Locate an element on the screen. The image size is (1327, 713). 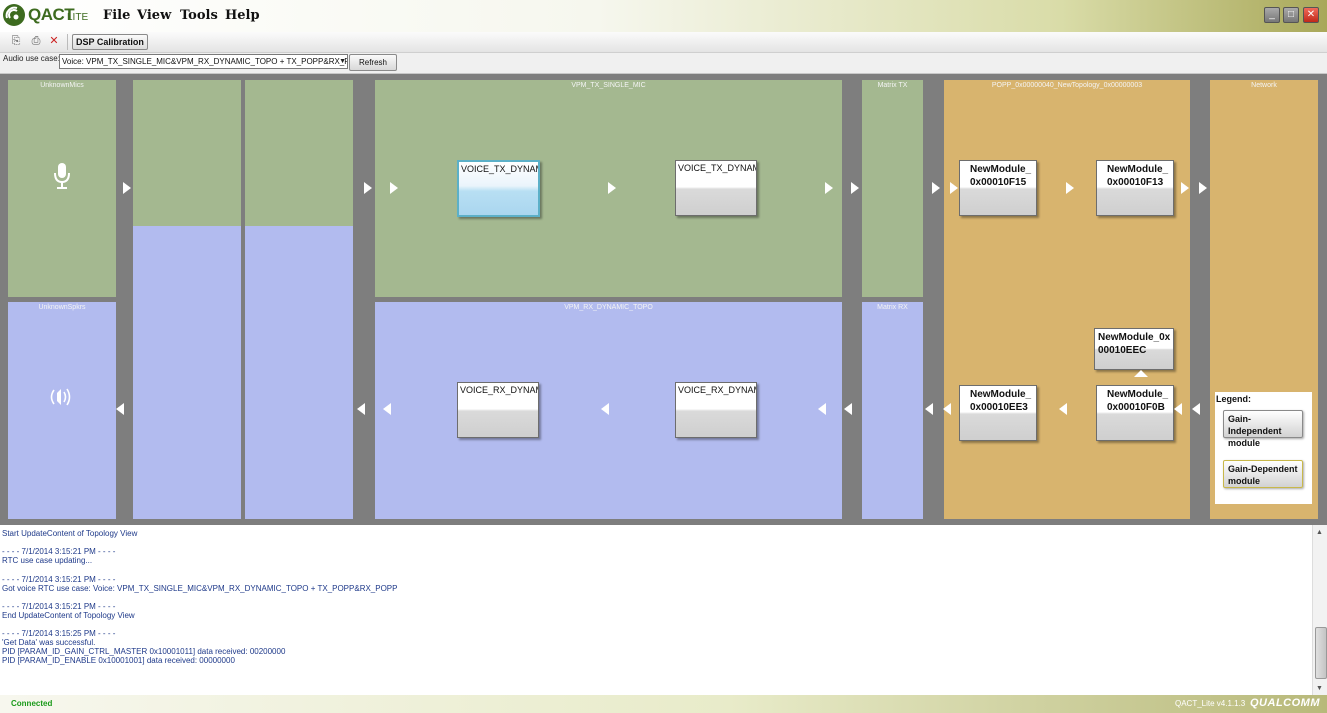
unknown-mics-panel: UnknownMics is located at coordinates (62, 188).